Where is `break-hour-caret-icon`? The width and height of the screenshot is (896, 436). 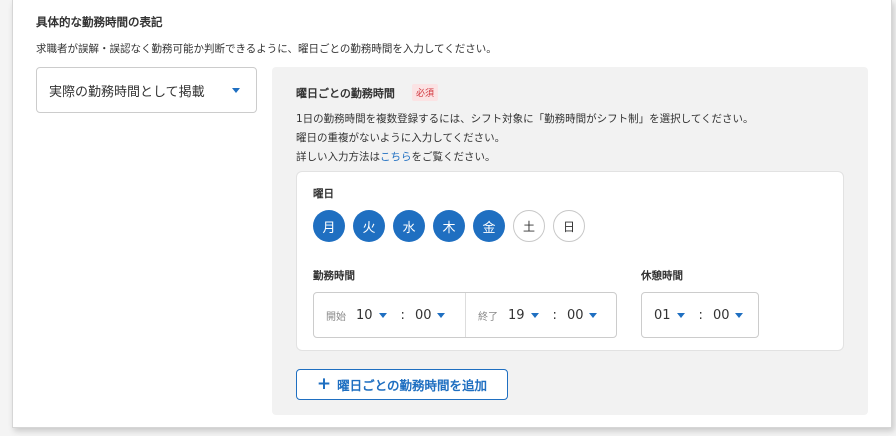
break-hour-caret-icon is located at coordinates (680, 315).